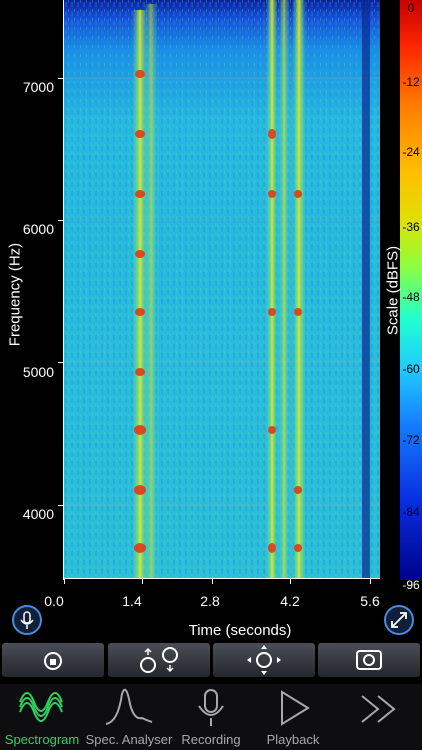  What do you see at coordinates (210, 601) in the screenshot?
I see `x-tick-label: 2.8` at bounding box center [210, 601].